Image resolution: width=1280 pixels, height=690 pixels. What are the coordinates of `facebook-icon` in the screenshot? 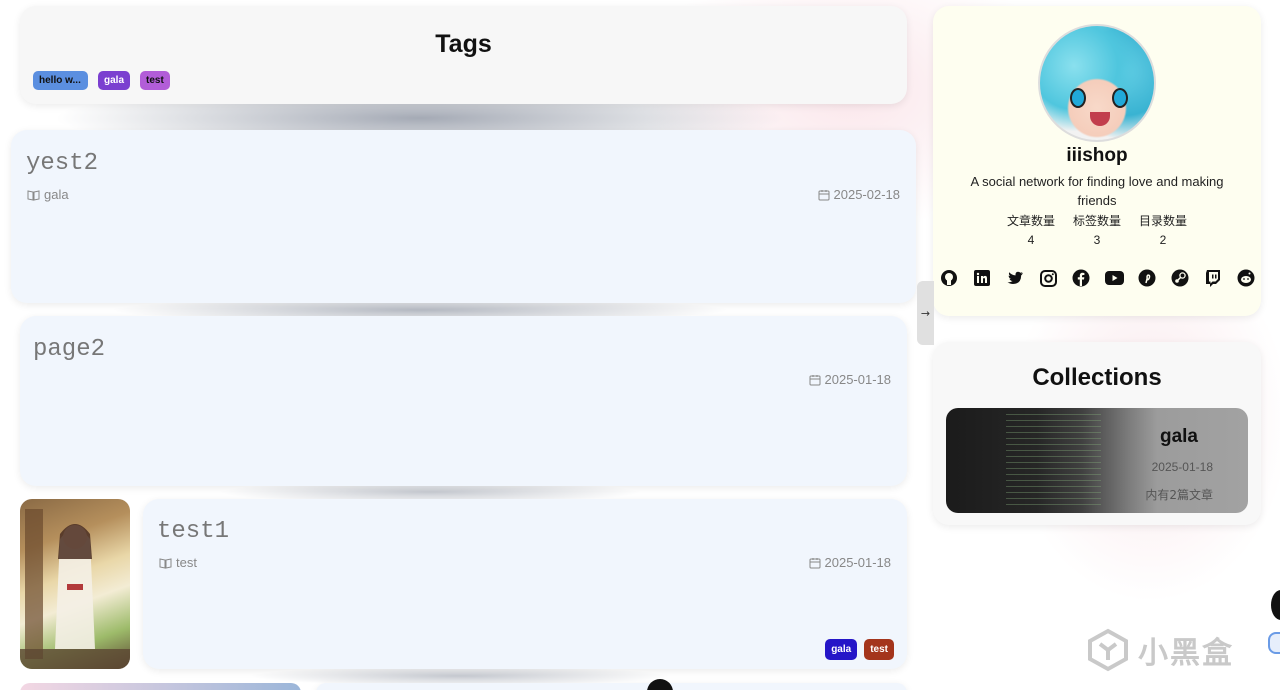 It's located at (1081, 278).